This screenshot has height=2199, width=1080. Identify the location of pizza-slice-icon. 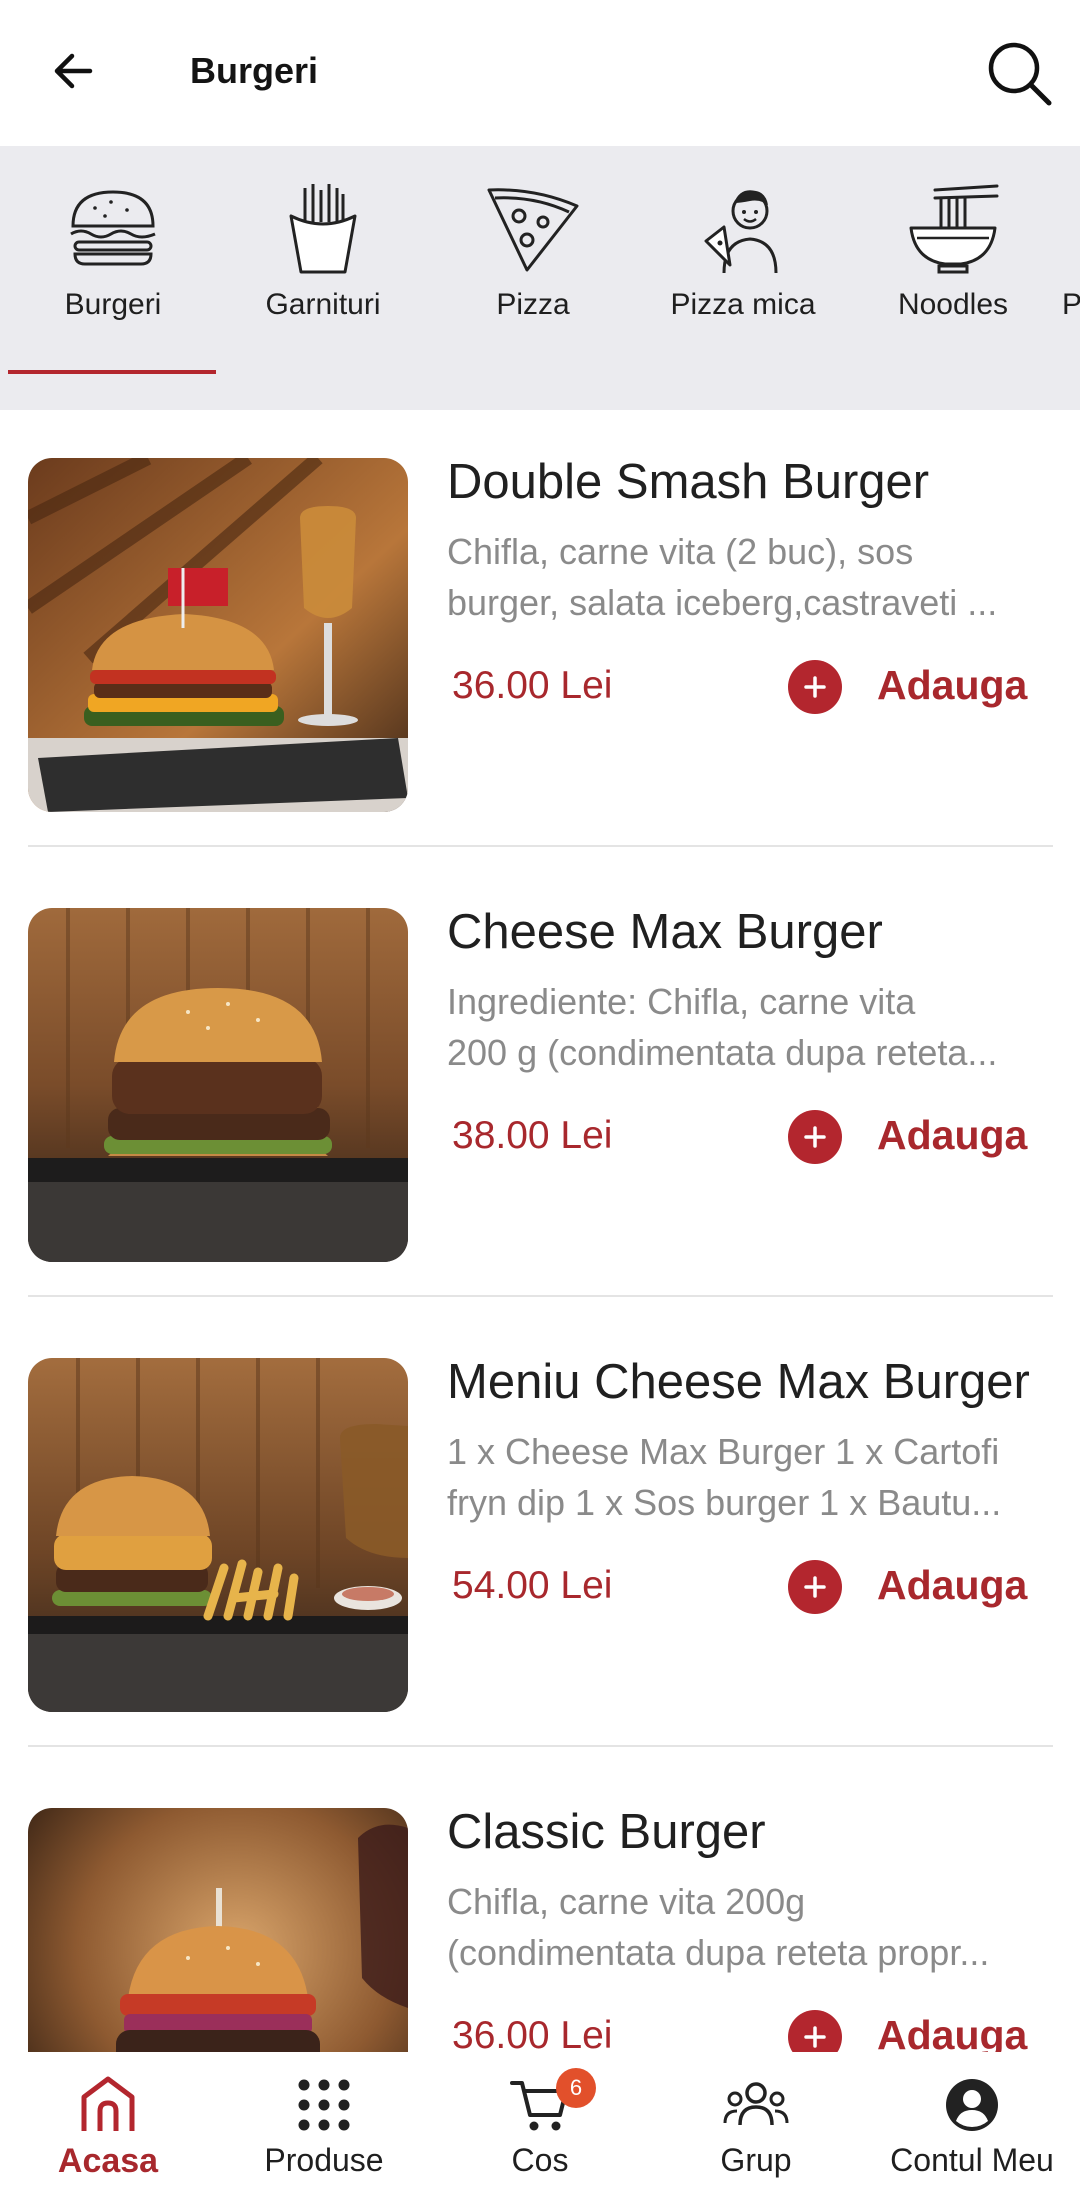
(533, 228).